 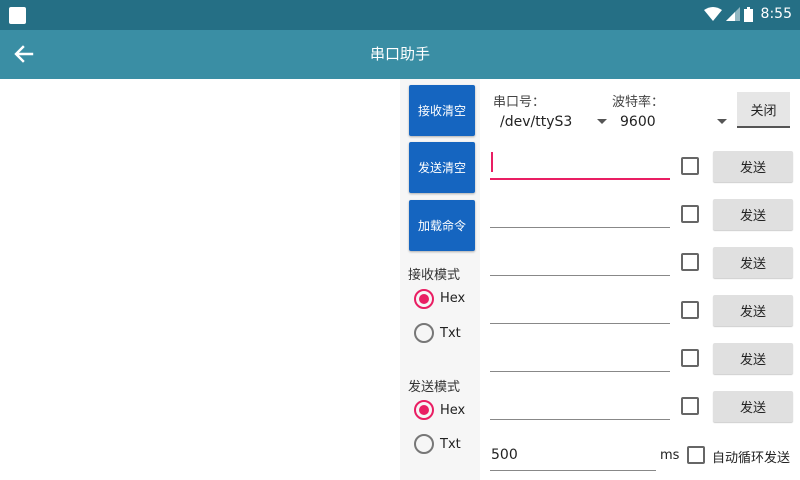 What do you see at coordinates (17, 15) in the screenshot?
I see `app-notification-icon` at bounding box center [17, 15].